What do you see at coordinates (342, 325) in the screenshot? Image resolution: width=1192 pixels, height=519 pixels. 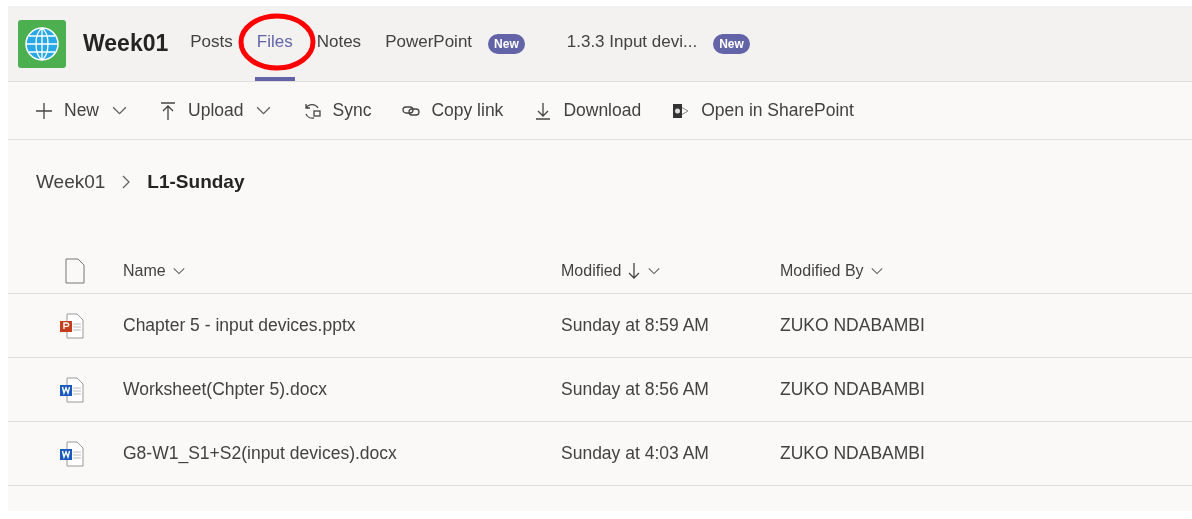 I see `file-name: Chapter 5 - input devices.pptx` at bounding box center [342, 325].